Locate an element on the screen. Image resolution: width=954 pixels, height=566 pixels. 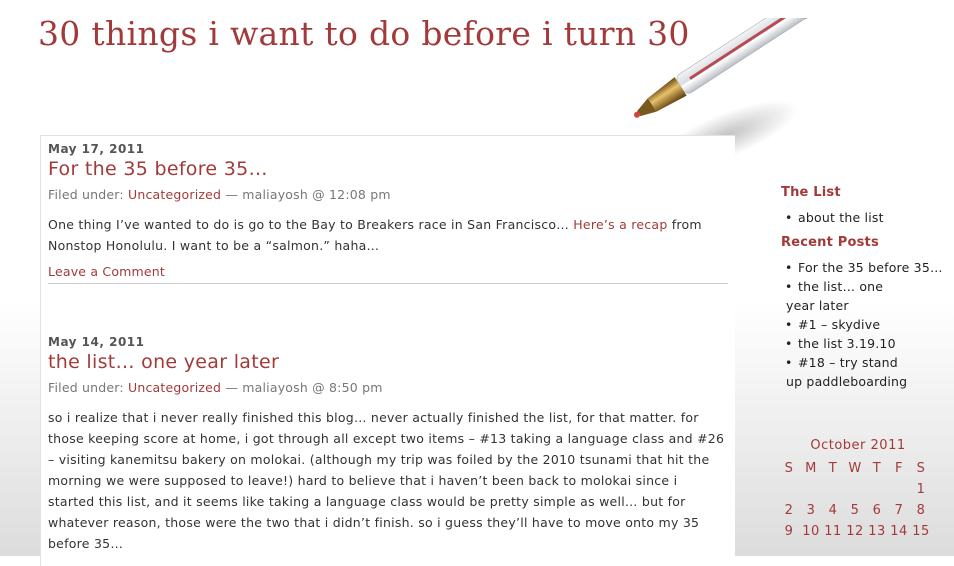
post-divider is located at coordinates (388, 283).